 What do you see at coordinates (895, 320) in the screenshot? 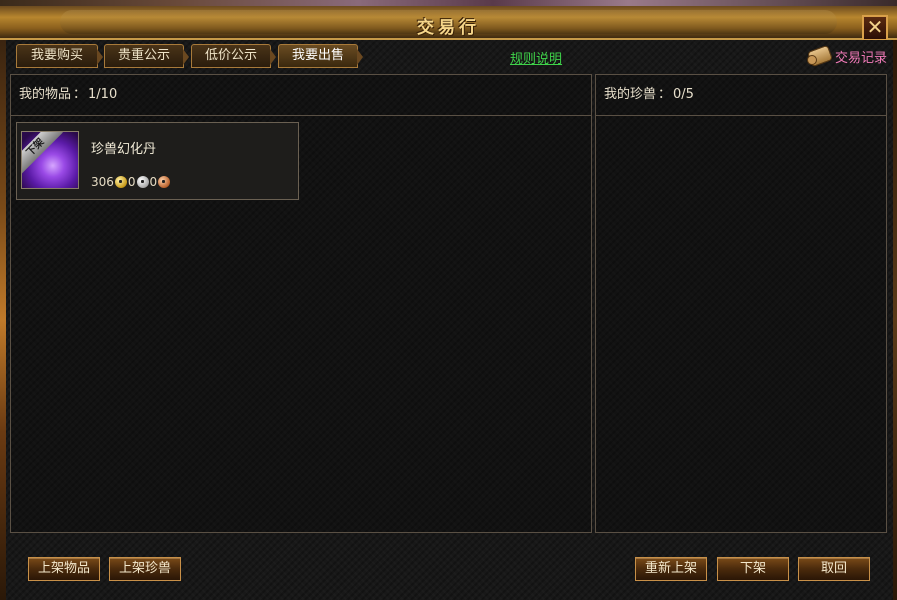
I see `right-frame-decoration` at bounding box center [895, 320].